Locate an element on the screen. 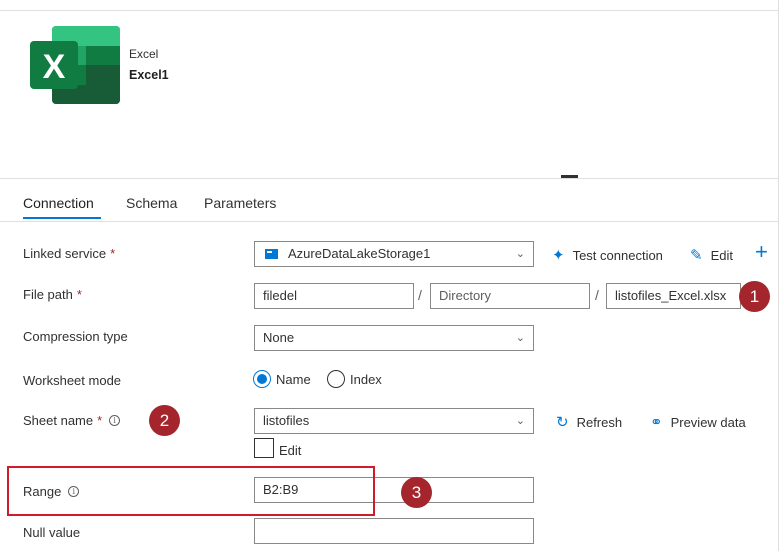 The image size is (779, 551). linked-service-label: Linked service * is located at coordinates (69, 253).